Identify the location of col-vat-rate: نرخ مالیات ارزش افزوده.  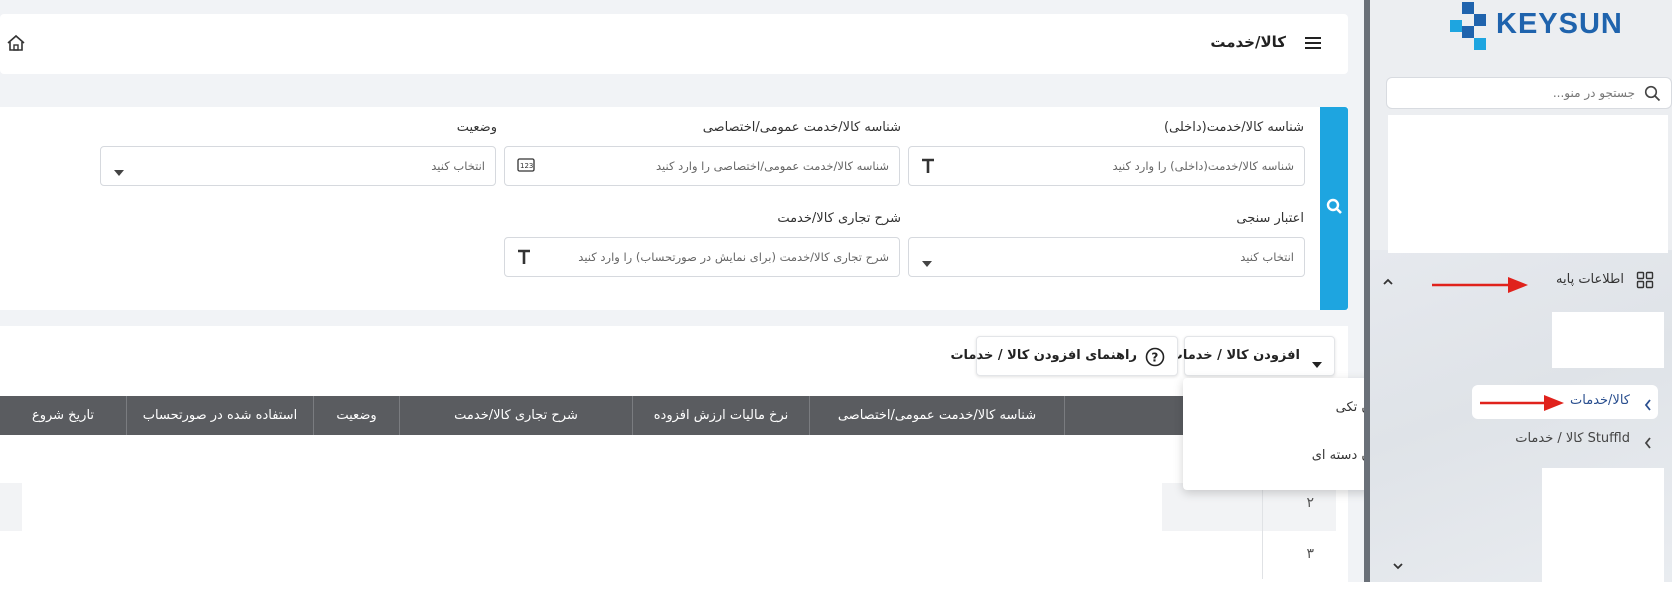
(720, 415).